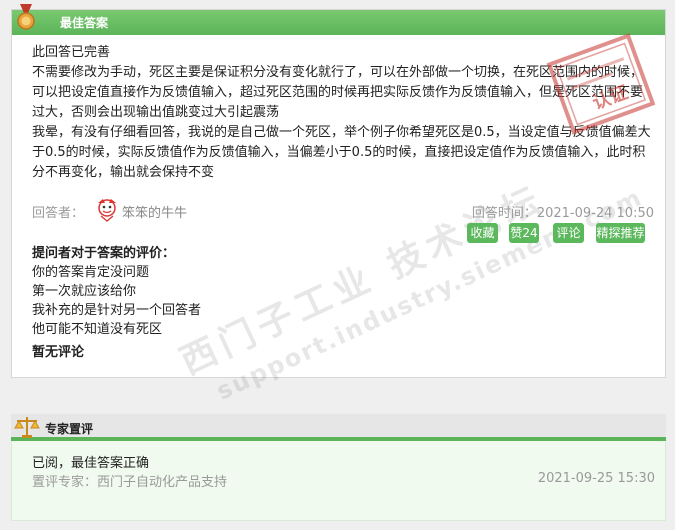 The image size is (675, 530). I want to click on expert-review-title: 专家置评, so click(69, 429).